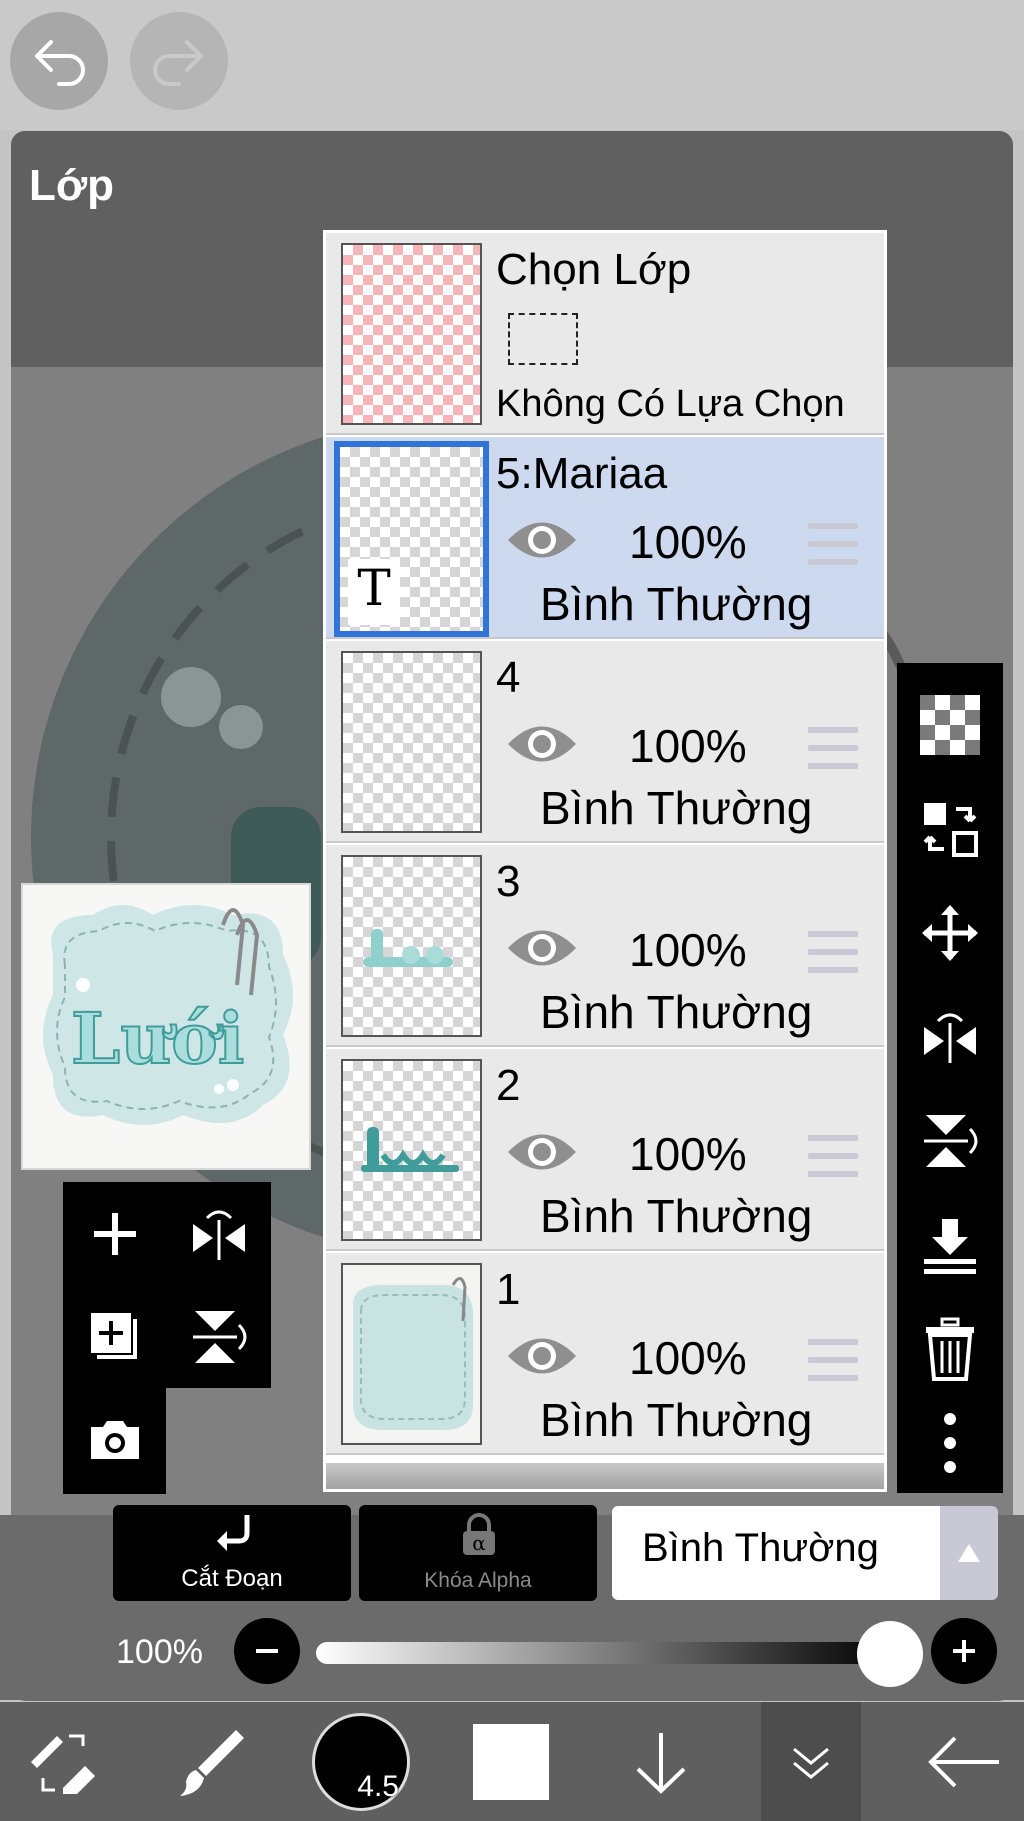  I want to click on duplicate-layer-button, so click(115, 1336).